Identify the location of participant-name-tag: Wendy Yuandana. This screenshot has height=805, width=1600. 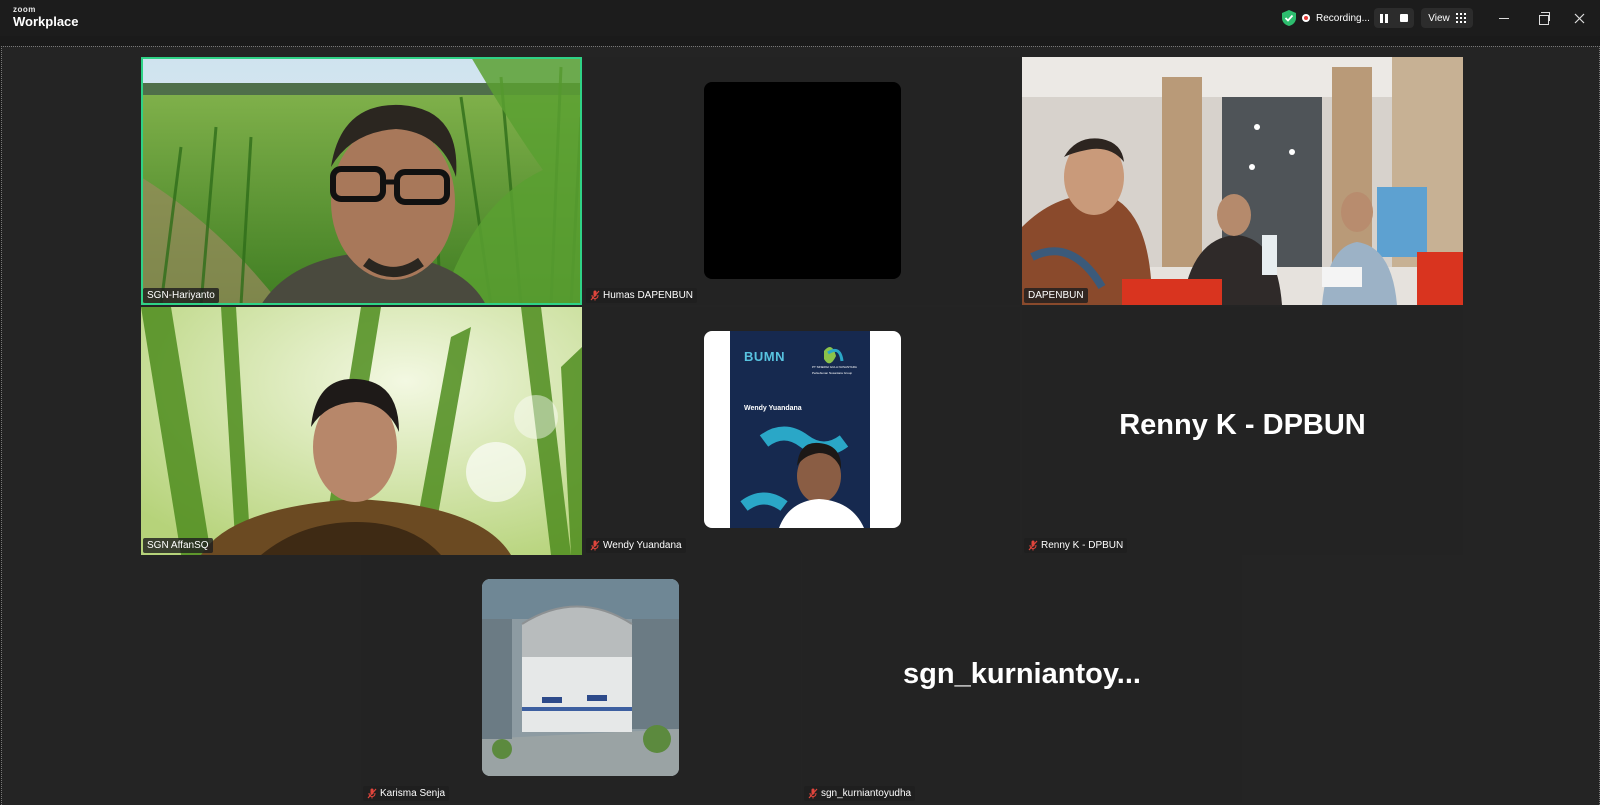
(636, 545).